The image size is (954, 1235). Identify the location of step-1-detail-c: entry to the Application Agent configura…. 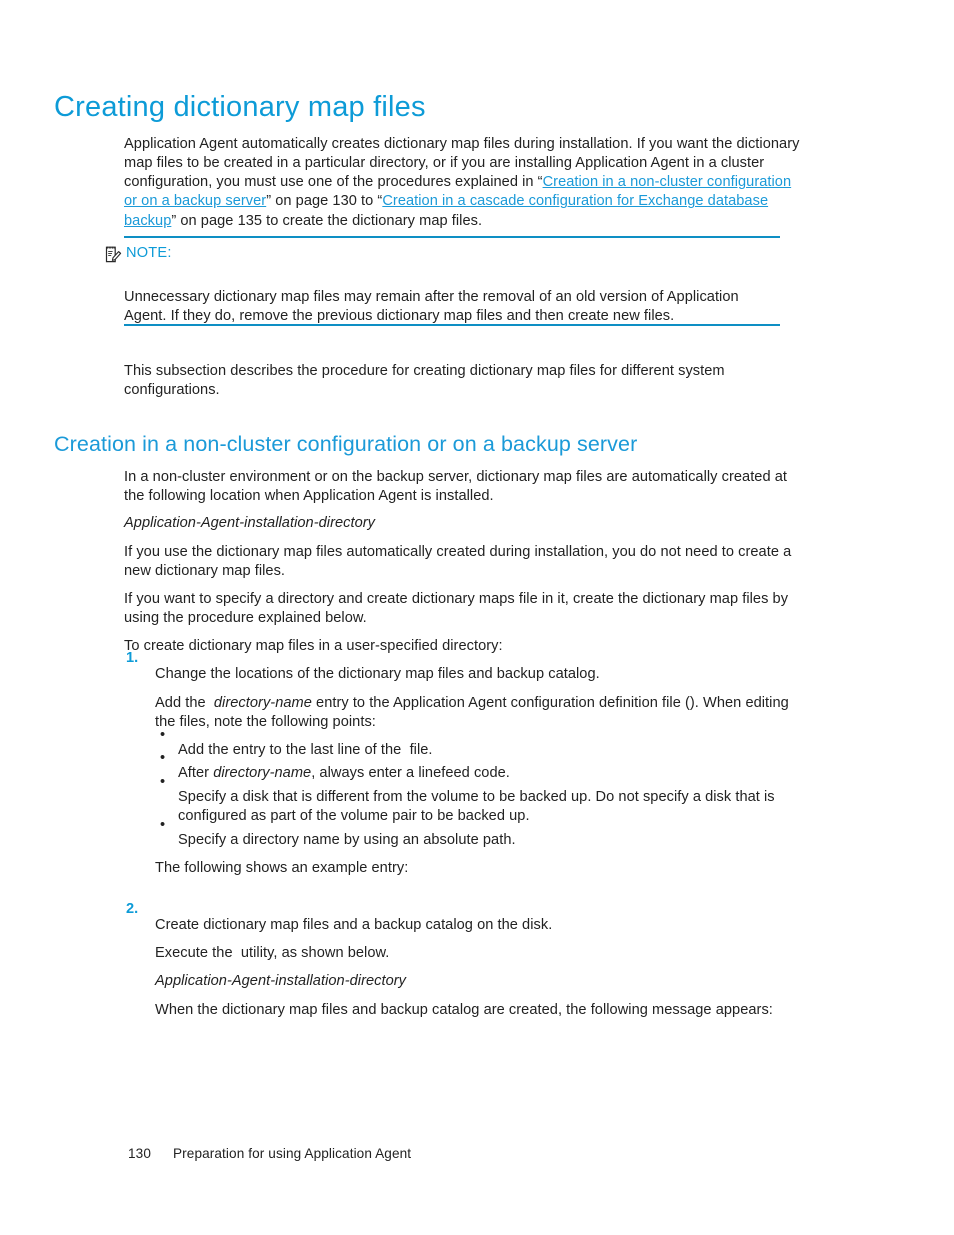
(503, 702).